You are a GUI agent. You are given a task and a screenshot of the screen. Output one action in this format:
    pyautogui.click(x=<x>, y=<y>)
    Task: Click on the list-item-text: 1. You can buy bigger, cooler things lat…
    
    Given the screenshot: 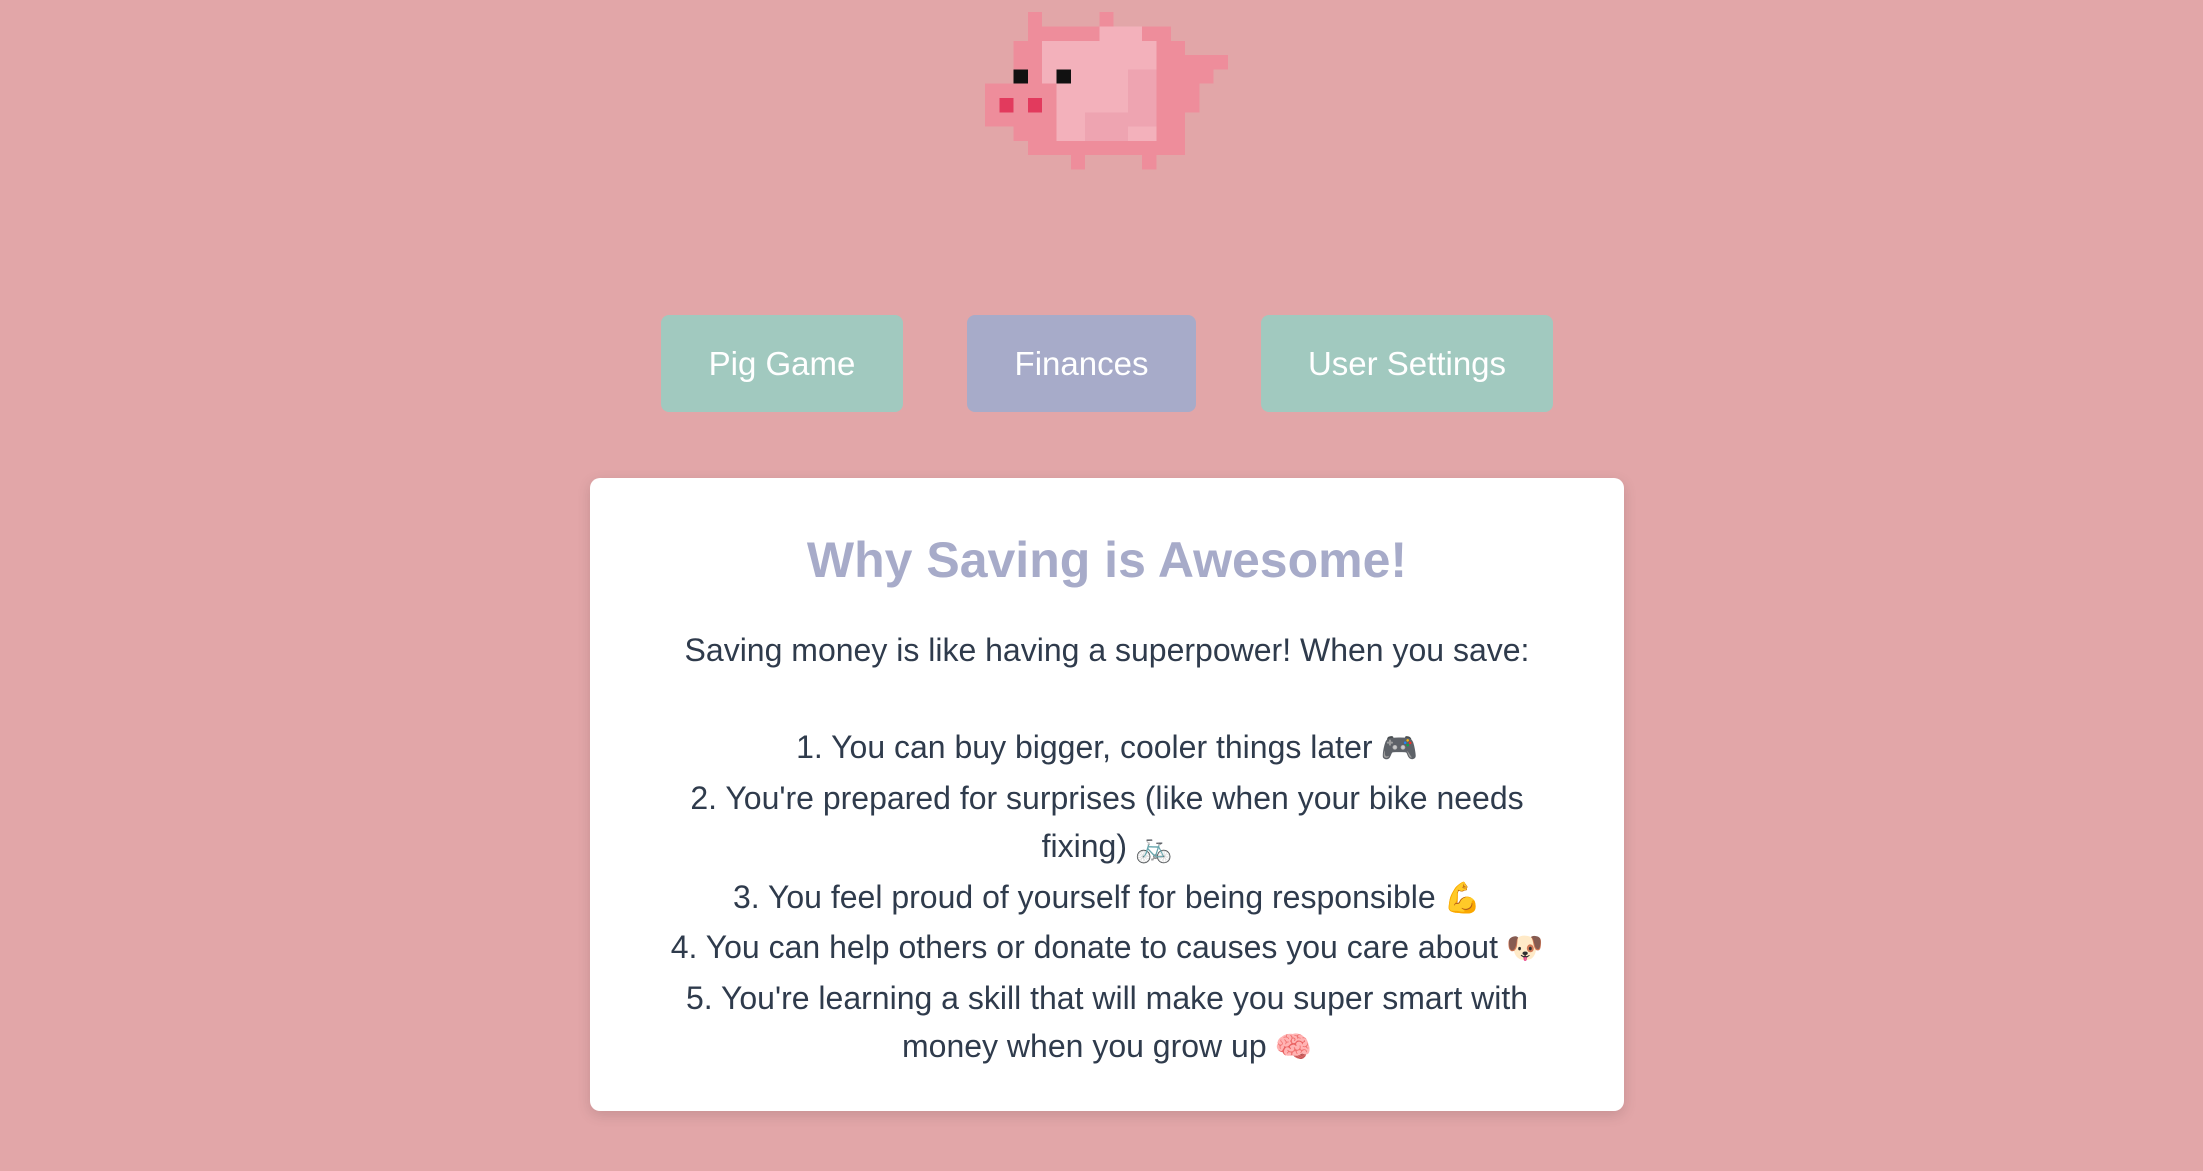 What is the action you would take?
    pyautogui.click(x=1084, y=747)
    